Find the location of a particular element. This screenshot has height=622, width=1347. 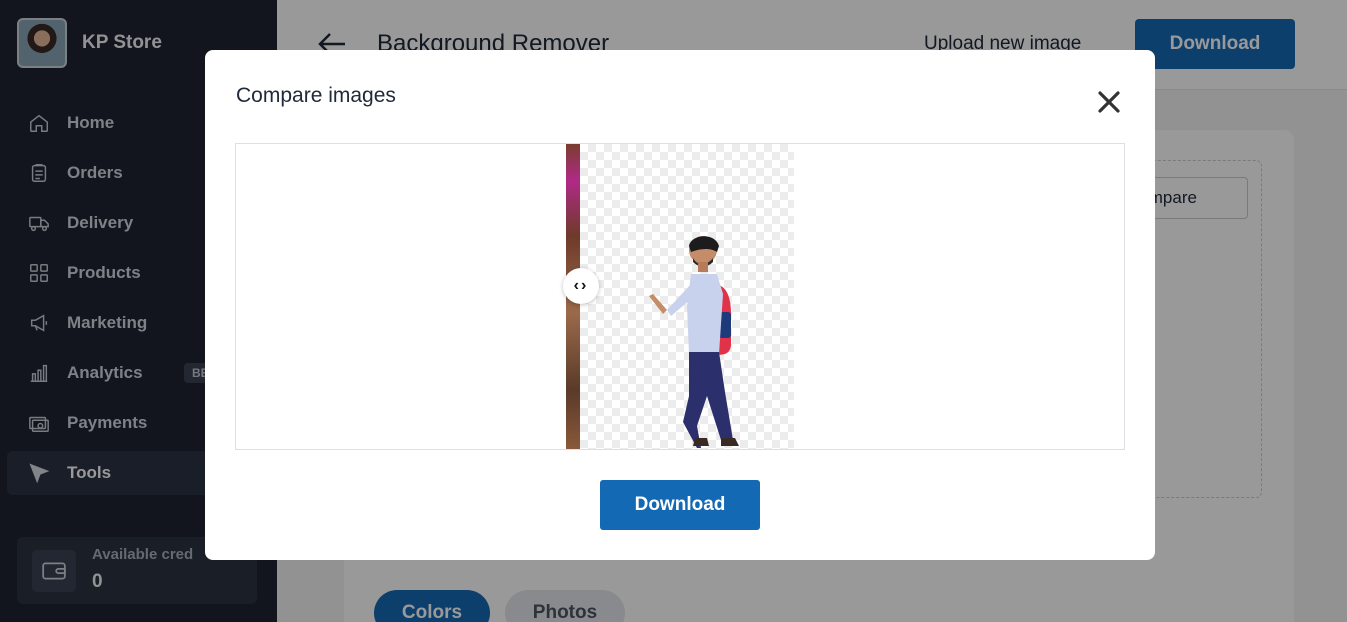

modal-title: Compare images is located at coordinates (316, 95).